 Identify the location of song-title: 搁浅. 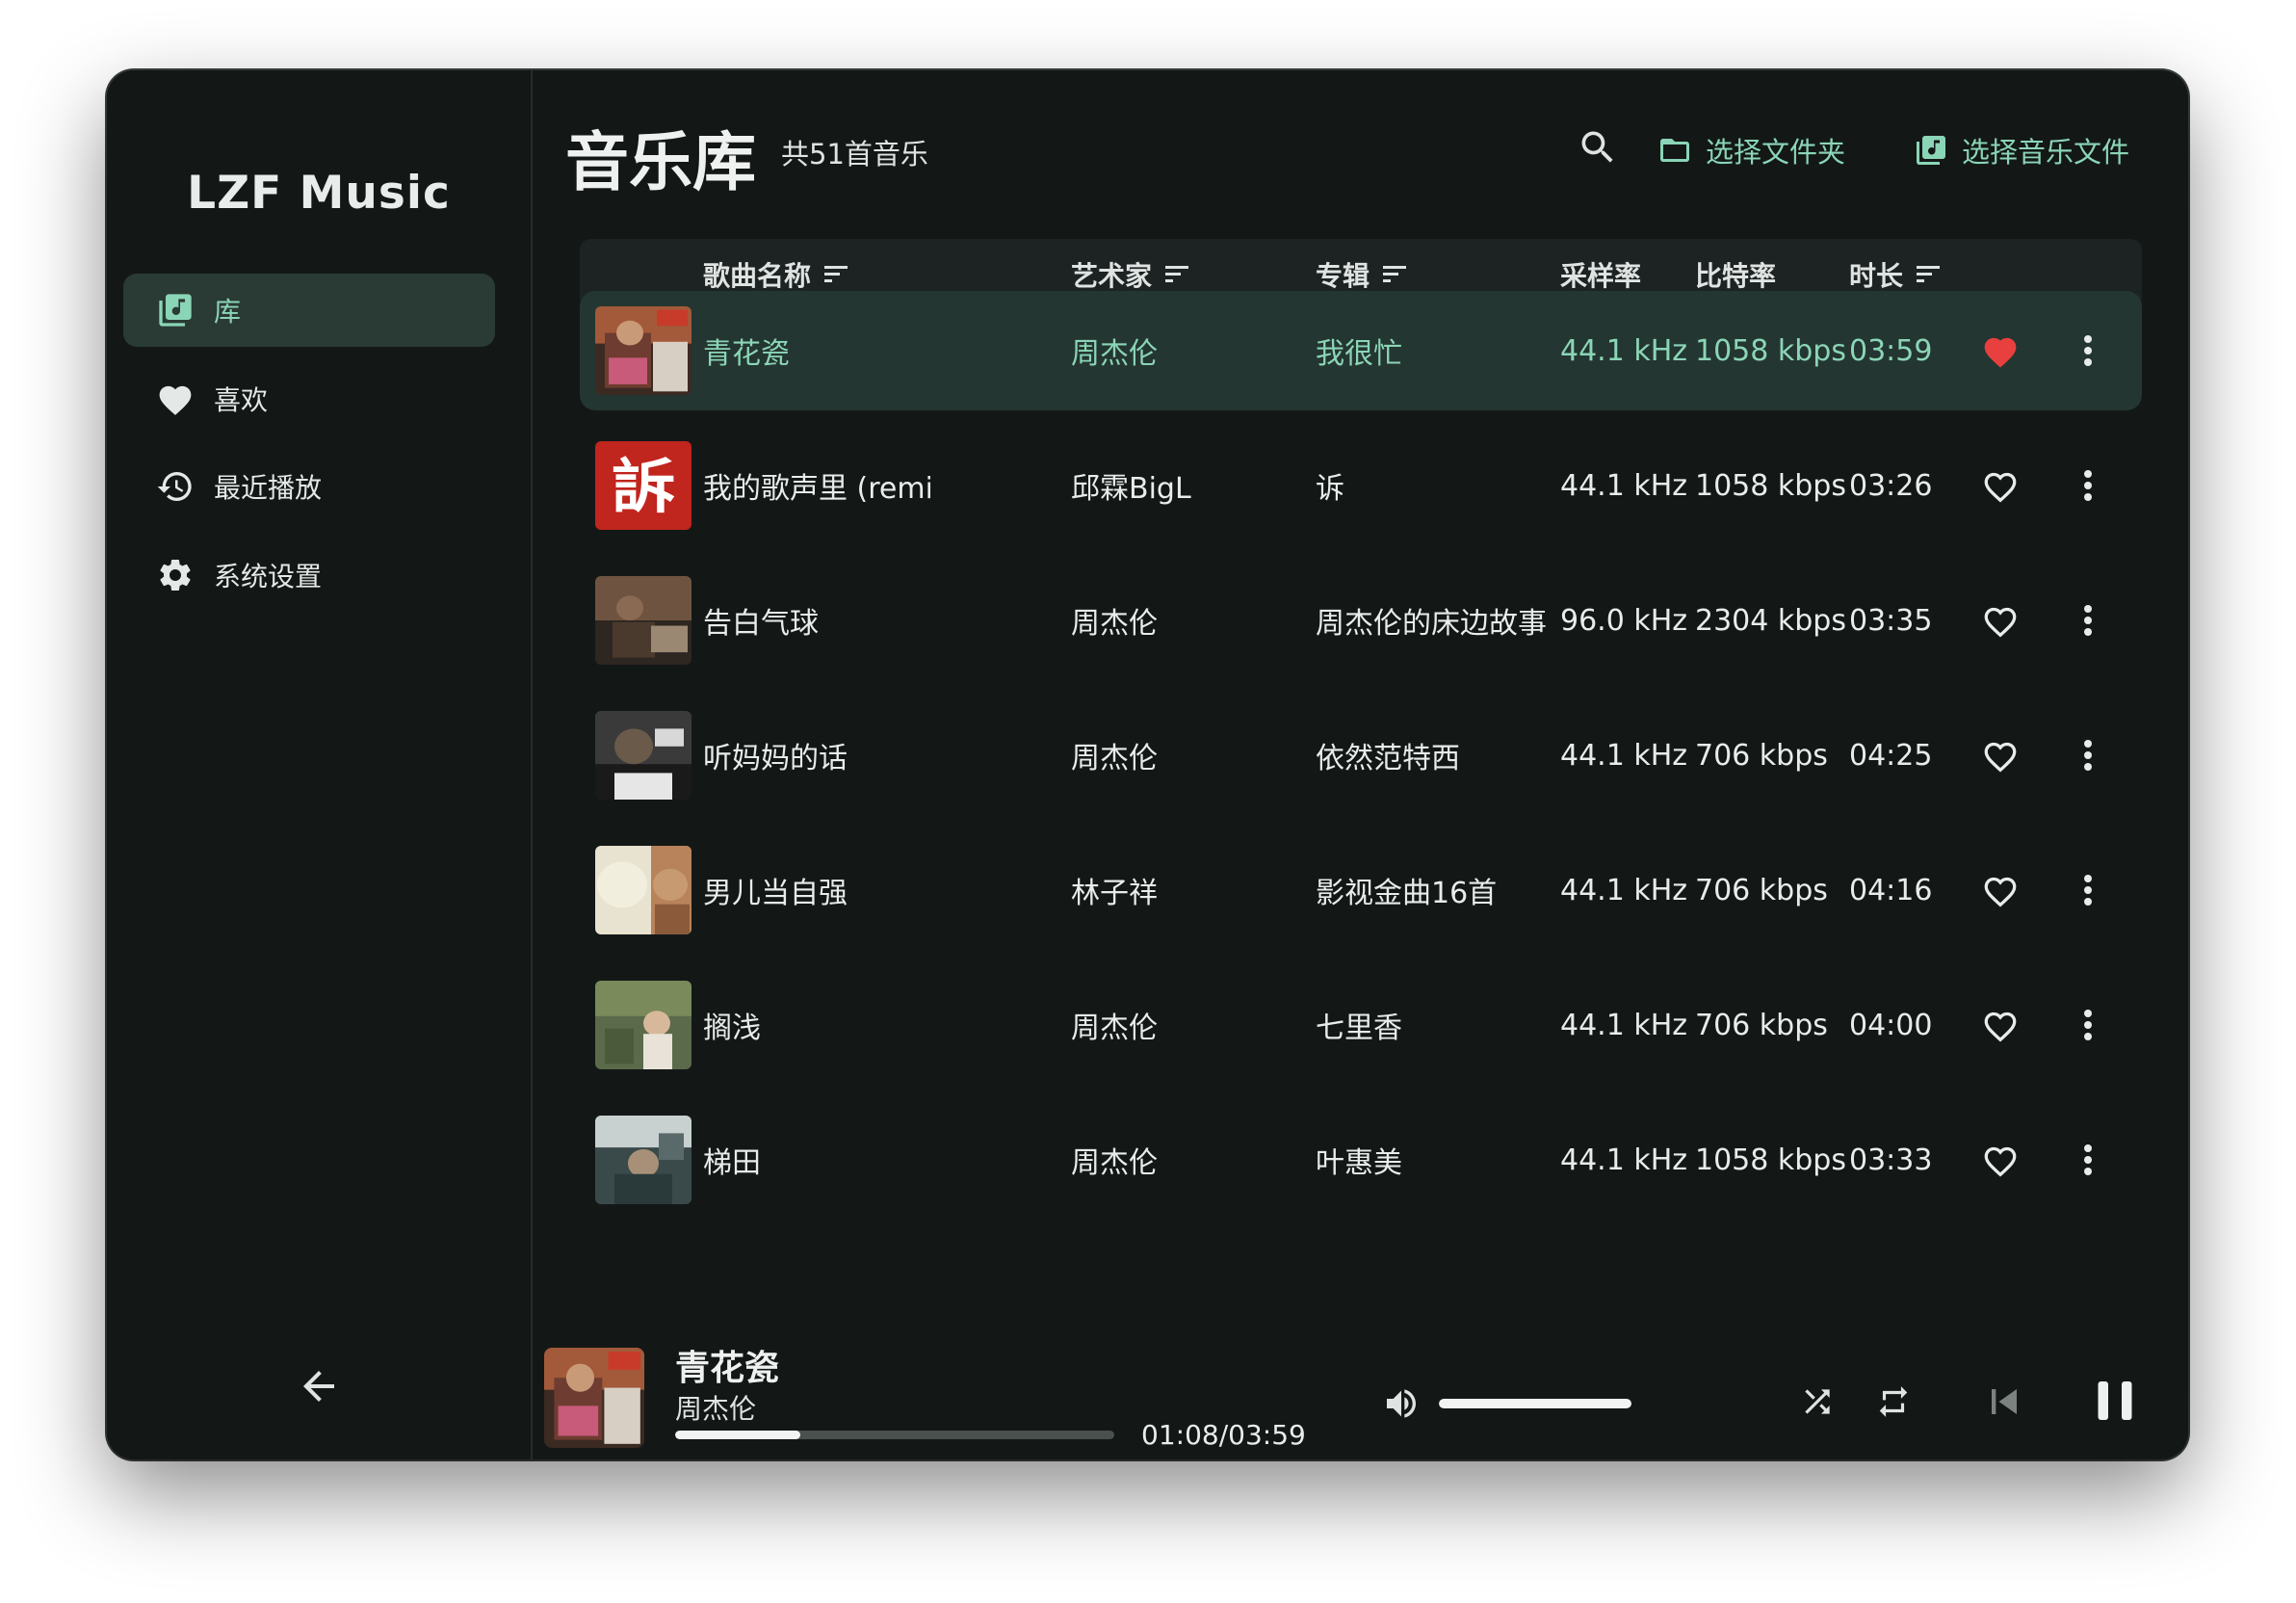
(732, 1028).